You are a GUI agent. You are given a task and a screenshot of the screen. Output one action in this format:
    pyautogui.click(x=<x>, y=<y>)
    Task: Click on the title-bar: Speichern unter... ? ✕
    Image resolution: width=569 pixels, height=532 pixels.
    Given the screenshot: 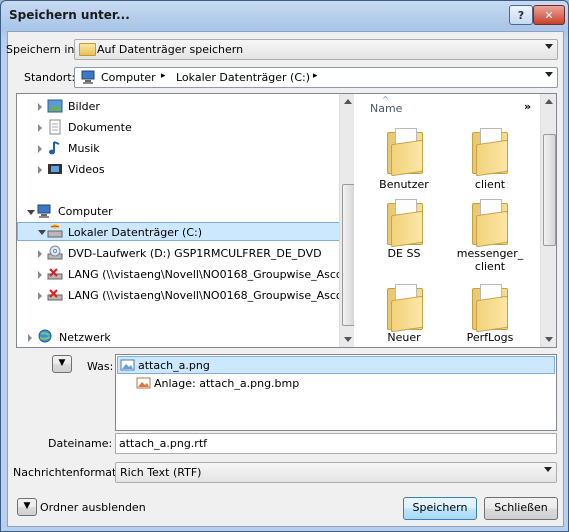 What is the action you would take?
    pyautogui.click(x=284, y=16)
    